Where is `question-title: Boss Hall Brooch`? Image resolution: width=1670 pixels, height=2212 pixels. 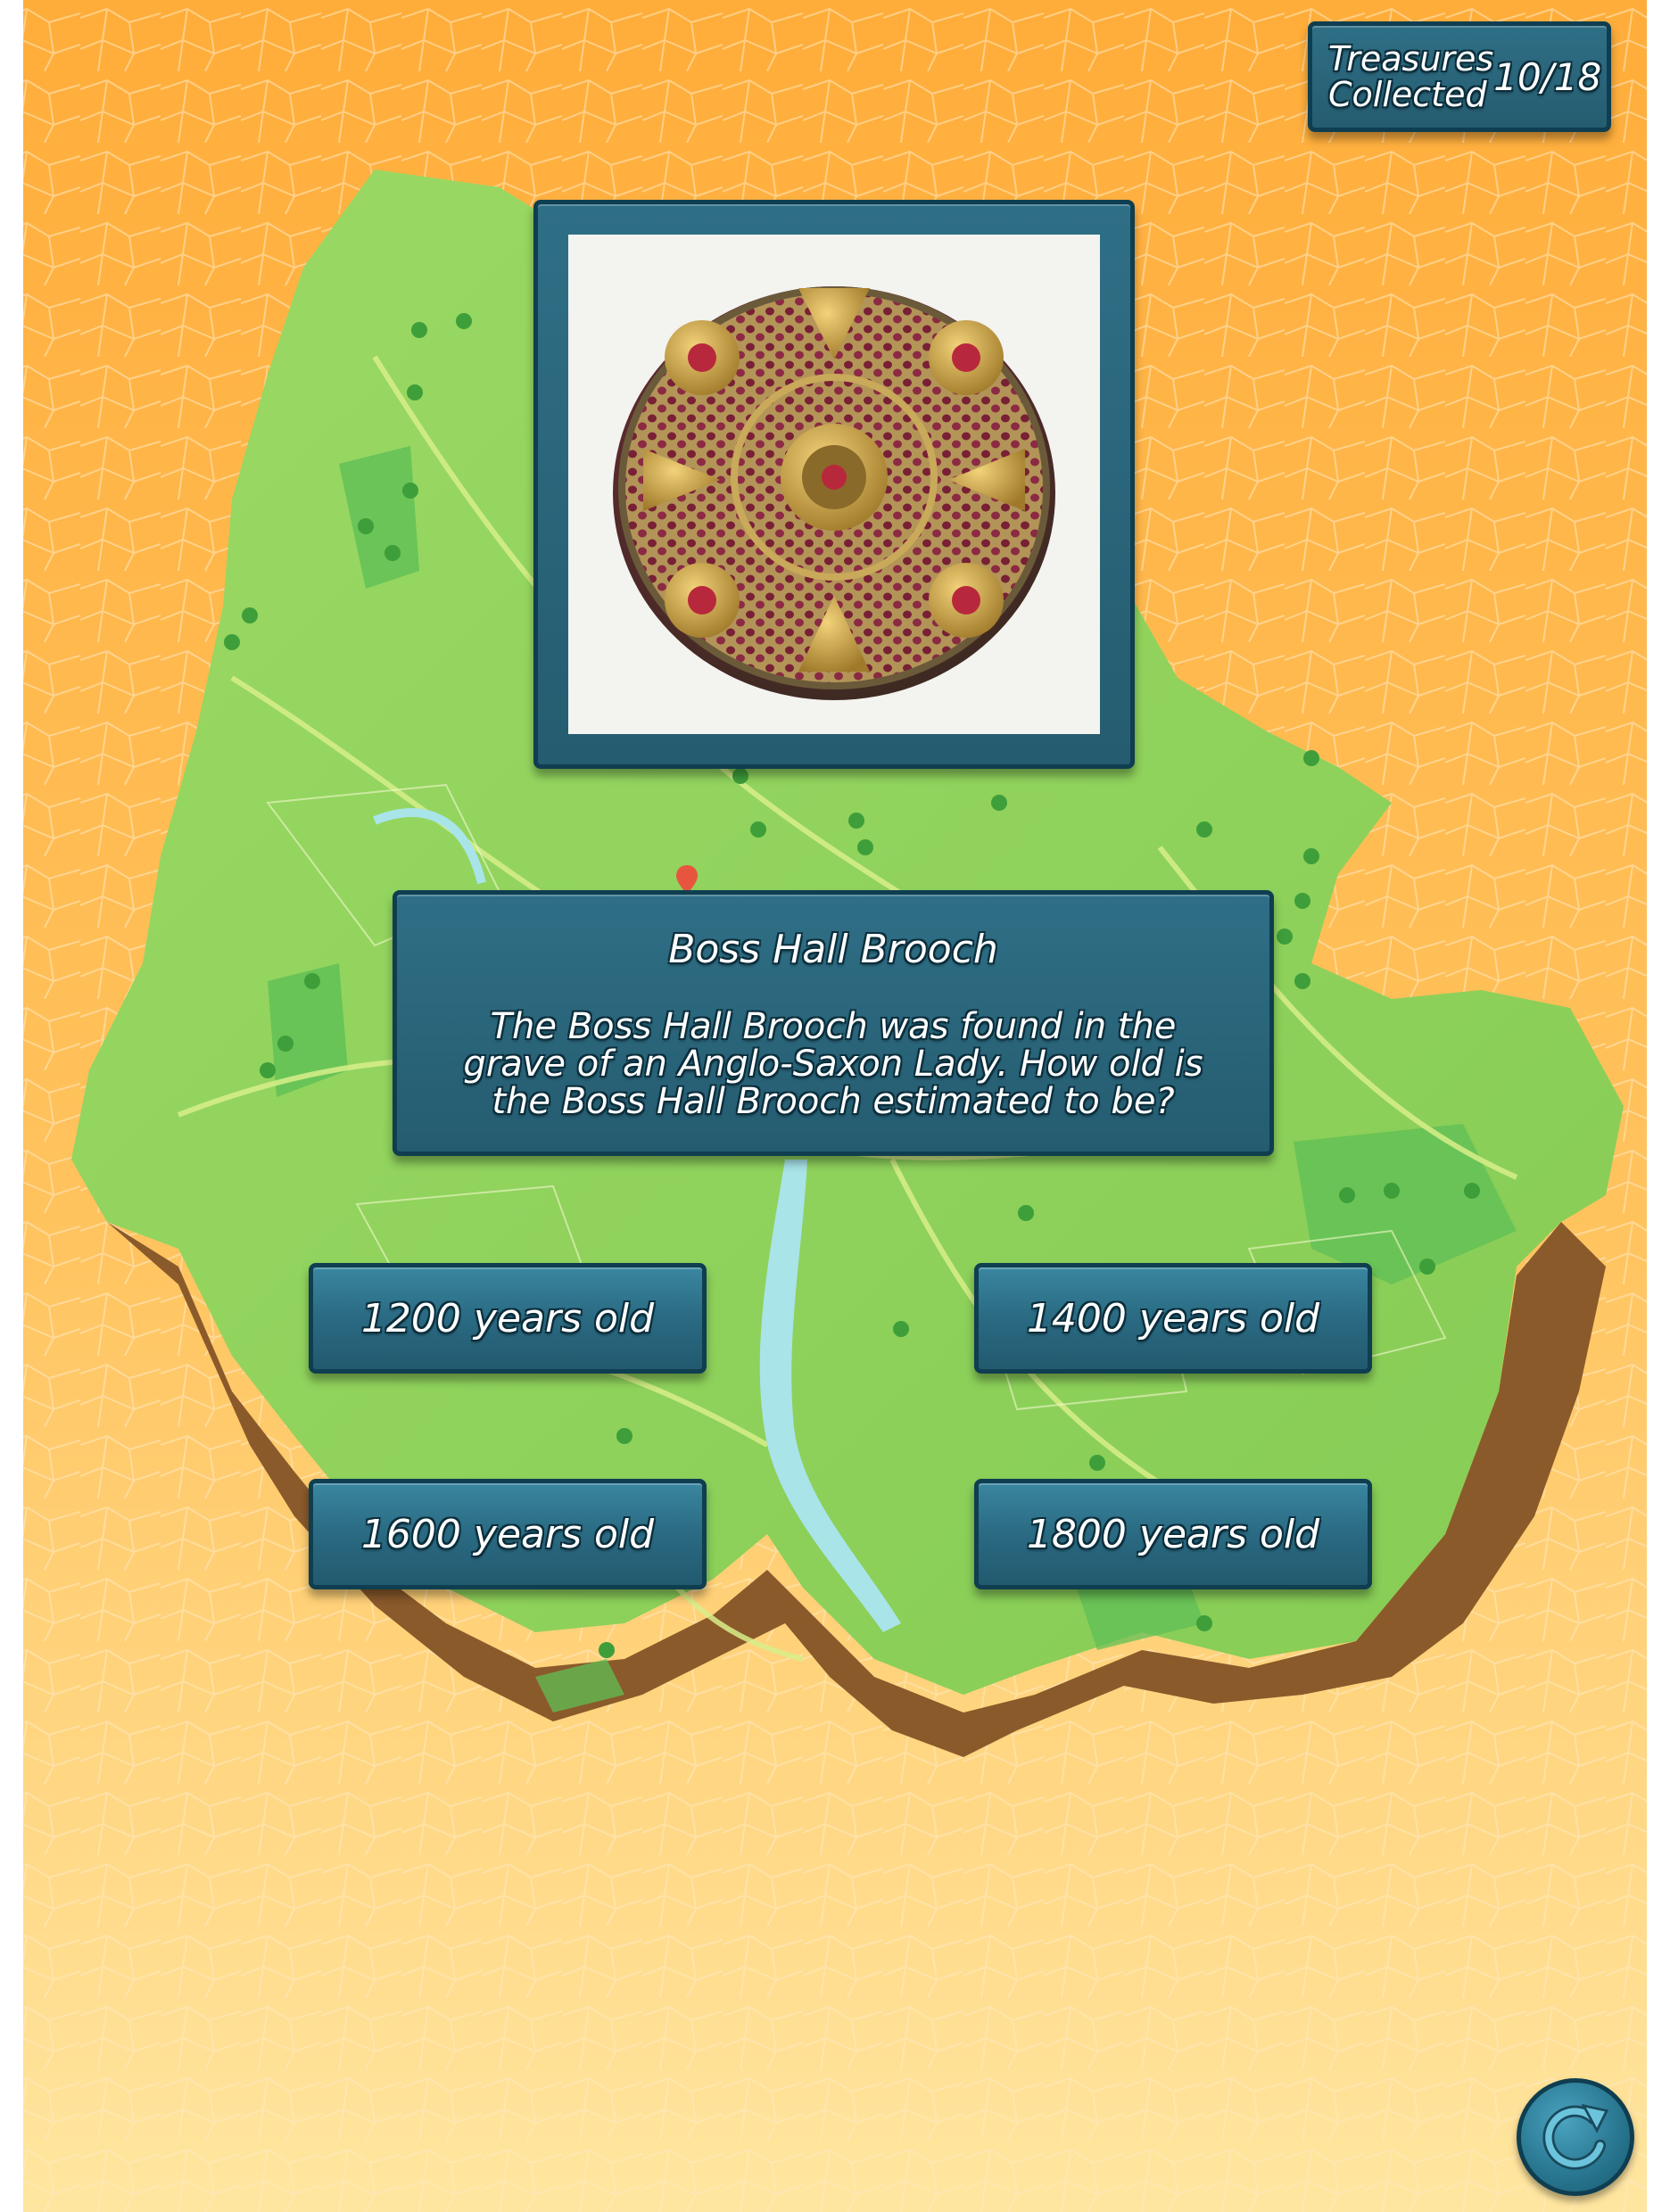
question-title: Boss Hall Brooch is located at coordinates (833, 950).